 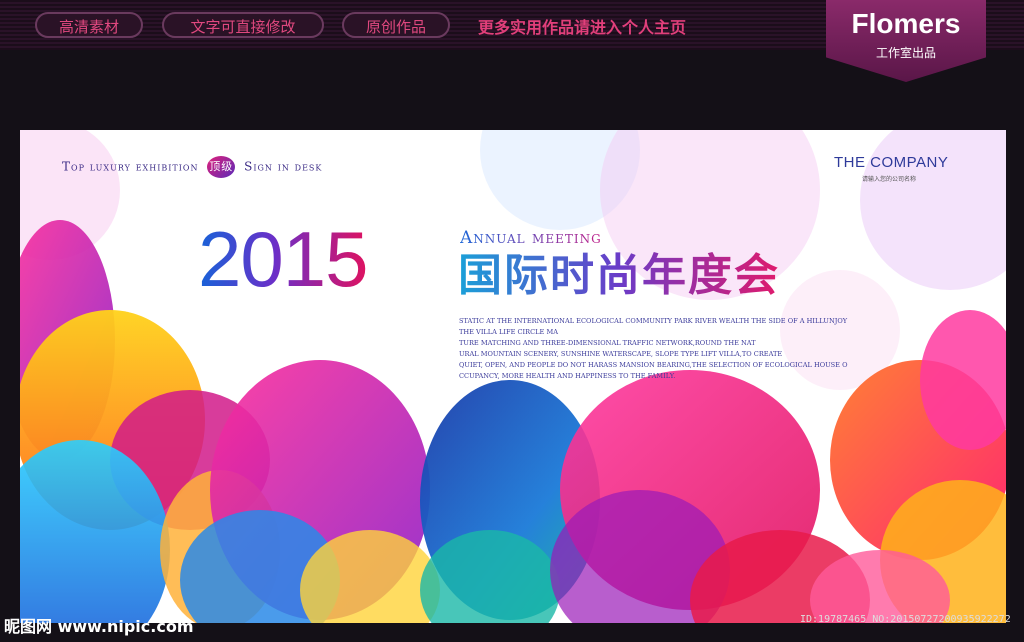 What do you see at coordinates (905, 53) in the screenshot?
I see `brand-sub: 工作室出品` at bounding box center [905, 53].